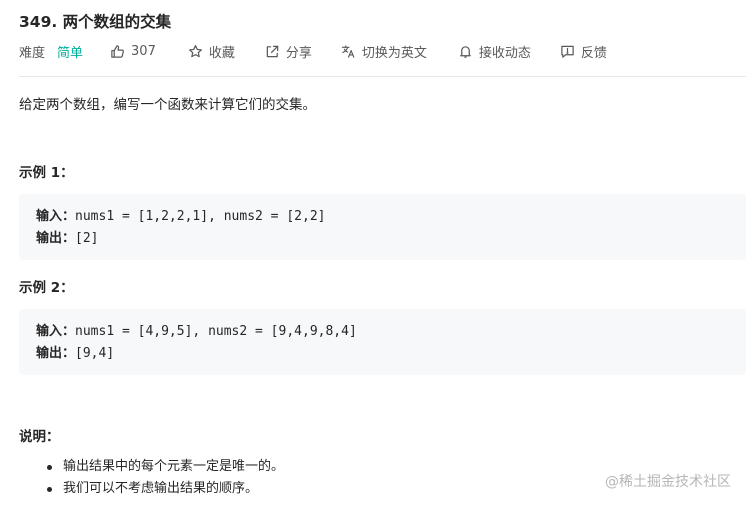  I want to click on example-1-output-value: [2], so click(87, 238).